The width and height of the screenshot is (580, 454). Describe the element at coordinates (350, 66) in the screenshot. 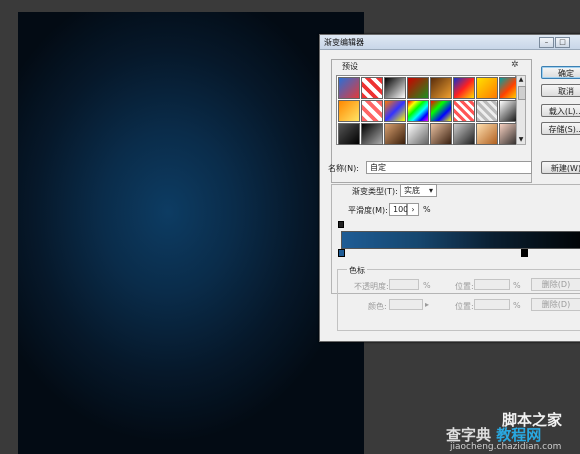

I see `presets-label: 预设` at that location.